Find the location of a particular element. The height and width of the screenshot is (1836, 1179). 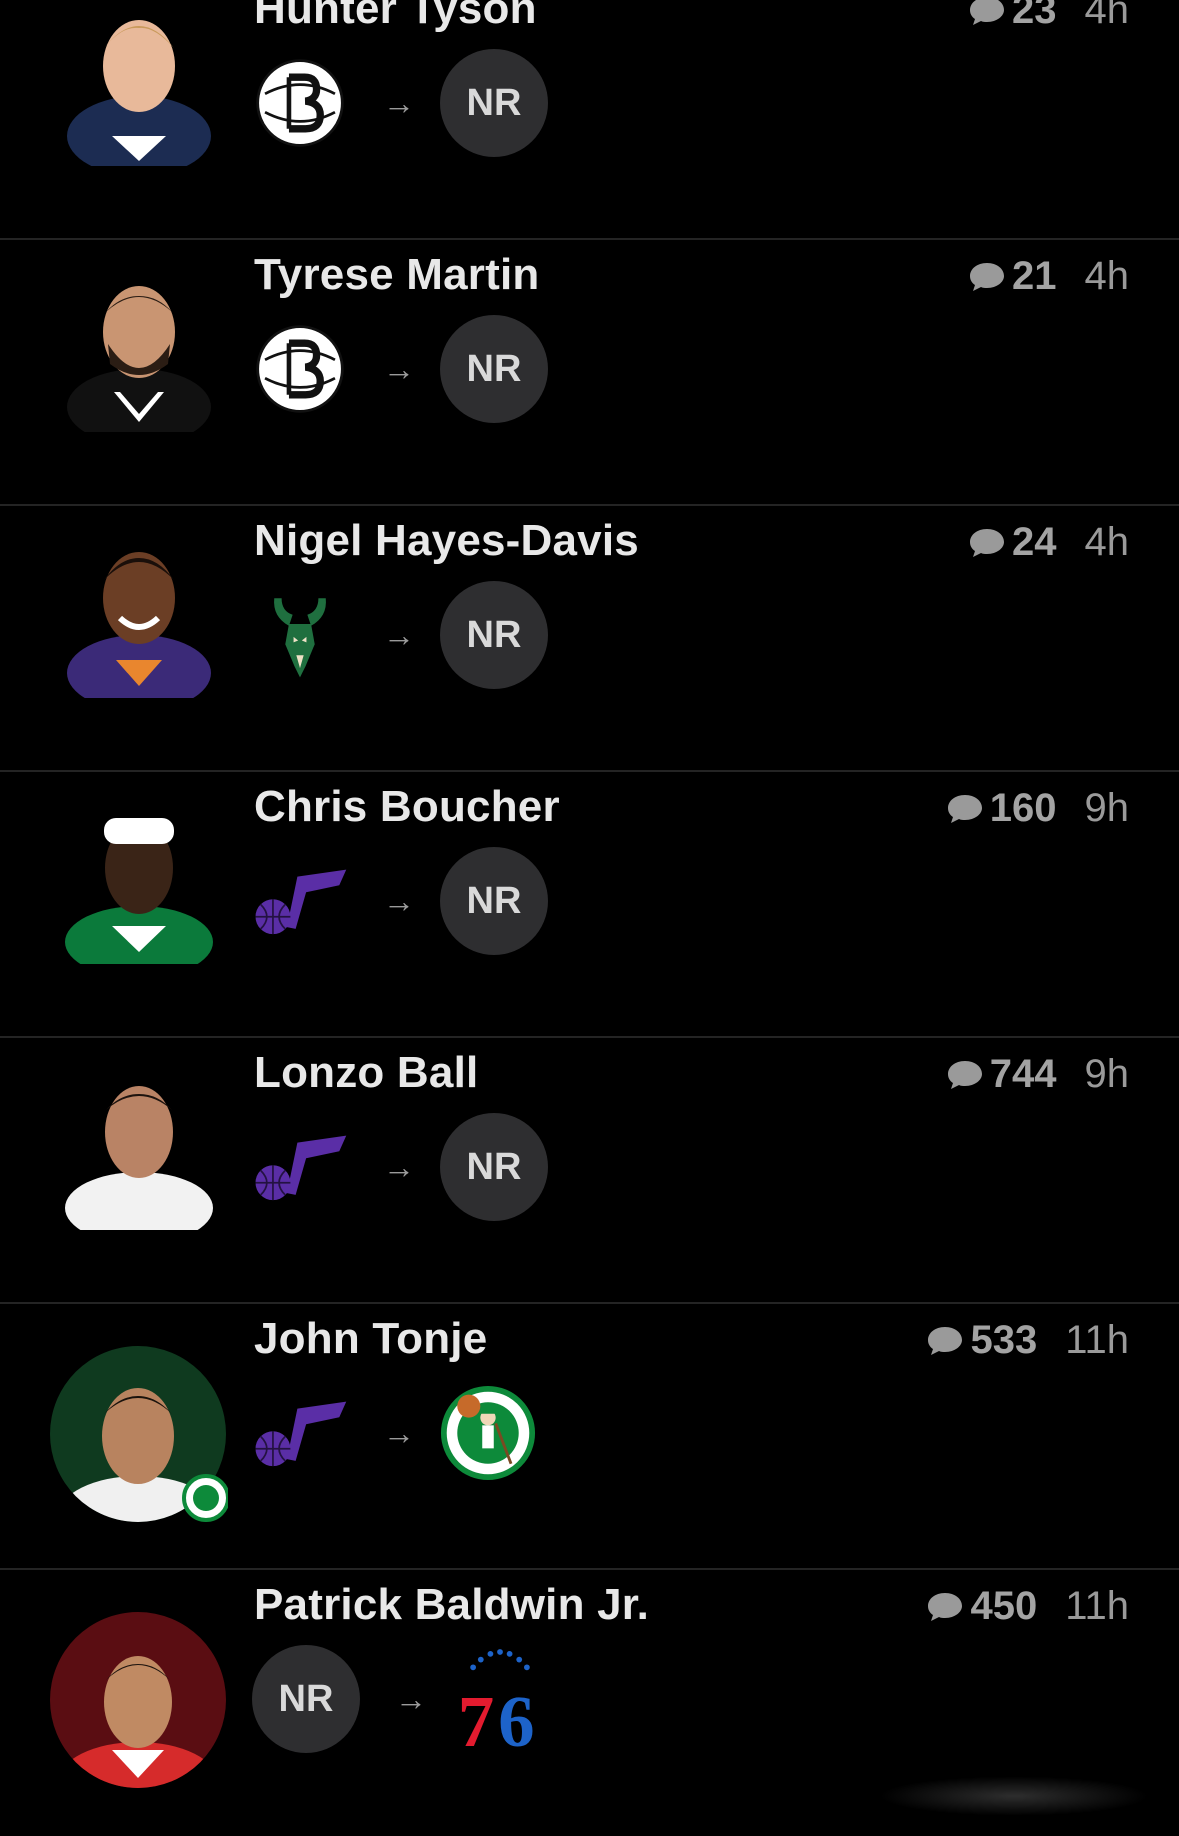

comment-count: 23 is located at coordinates (1034, 16).